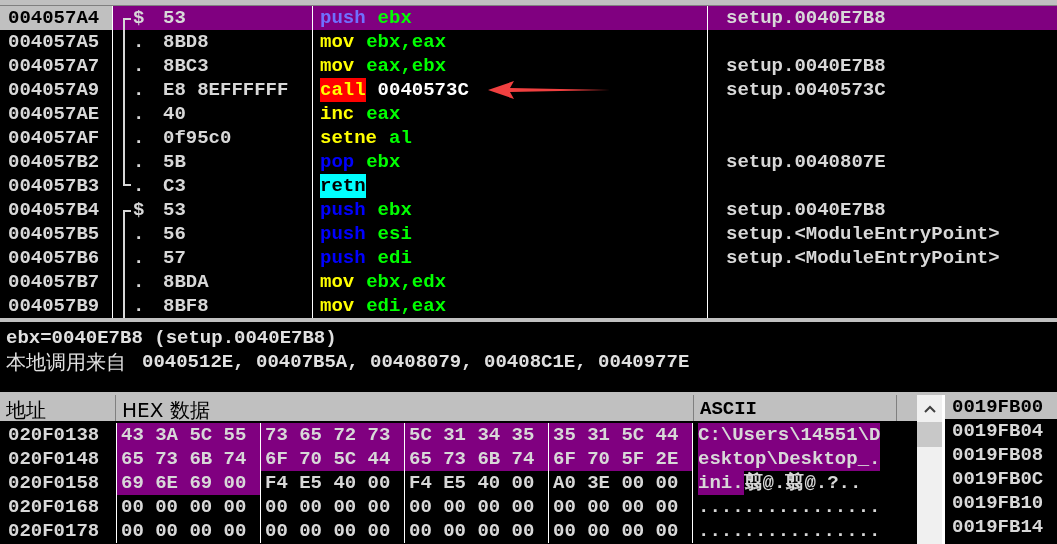  What do you see at coordinates (806, 162) in the screenshot?
I see `comment: setup.0040807E` at bounding box center [806, 162].